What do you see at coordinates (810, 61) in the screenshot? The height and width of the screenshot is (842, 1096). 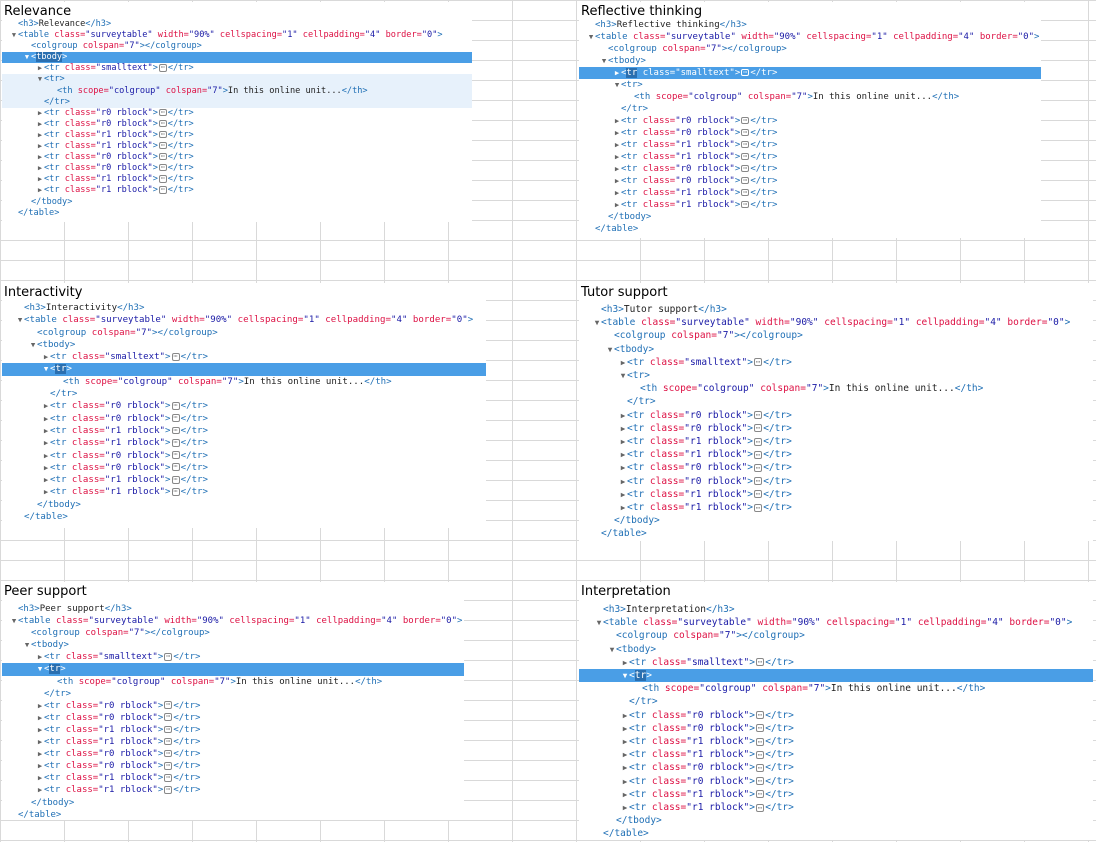 I see `tbody-node: ▼ <tbody>` at bounding box center [810, 61].